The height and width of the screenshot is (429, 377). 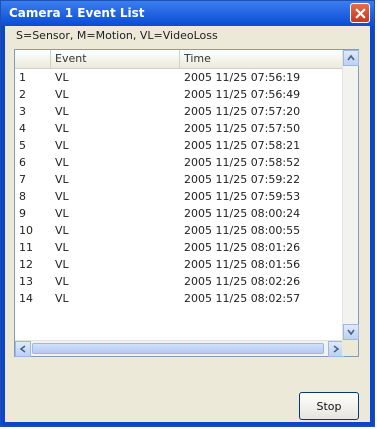 What do you see at coordinates (350, 348) in the screenshot?
I see `scrollbar-corner` at bounding box center [350, 348].